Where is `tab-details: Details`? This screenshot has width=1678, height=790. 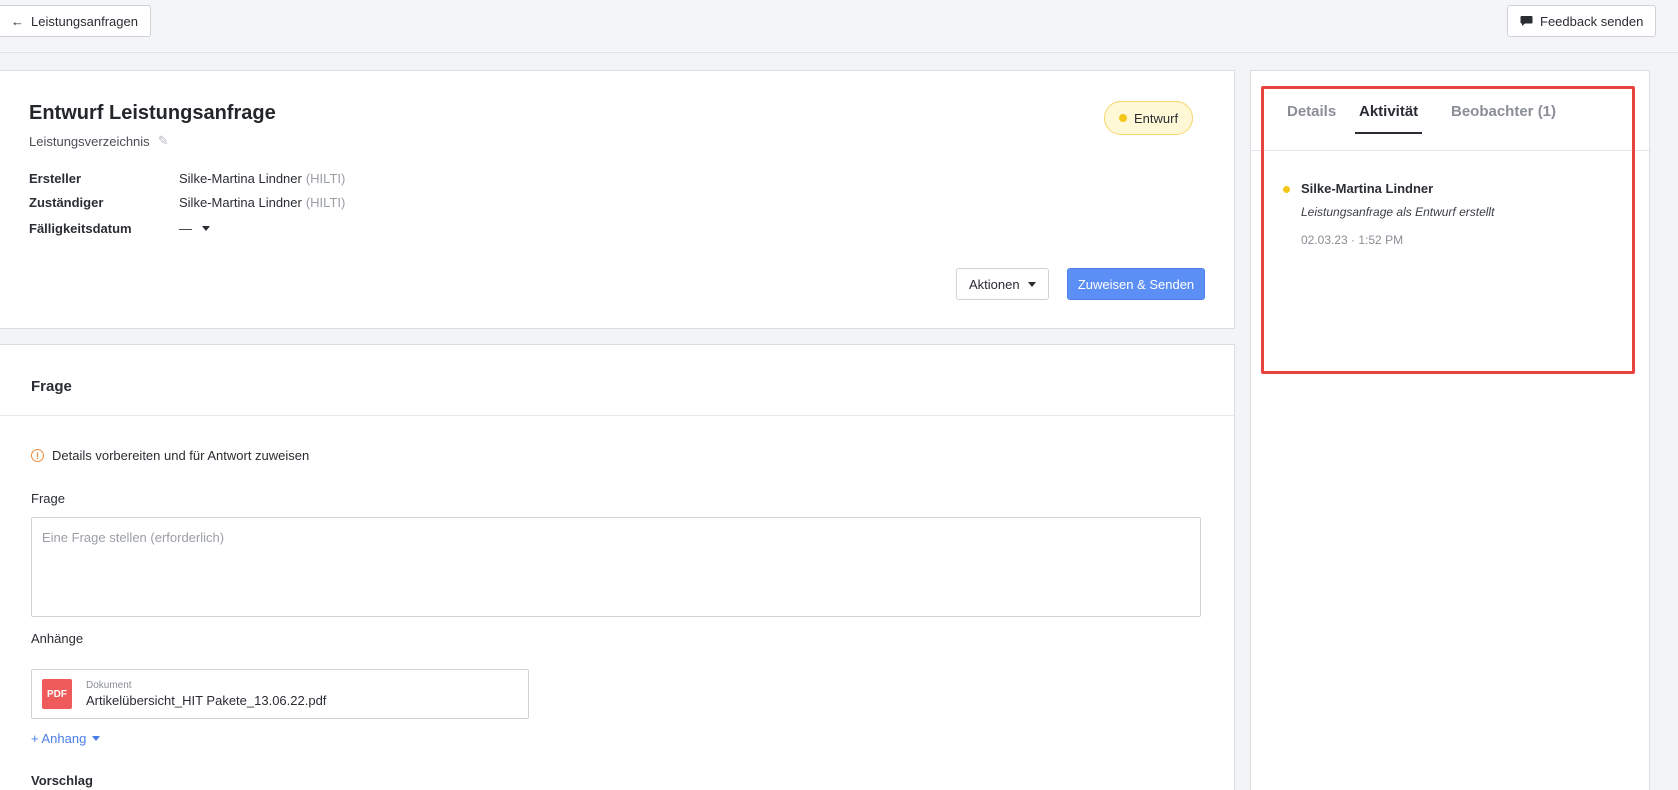
tab-details: Details is located at coordinates (1311, 117).